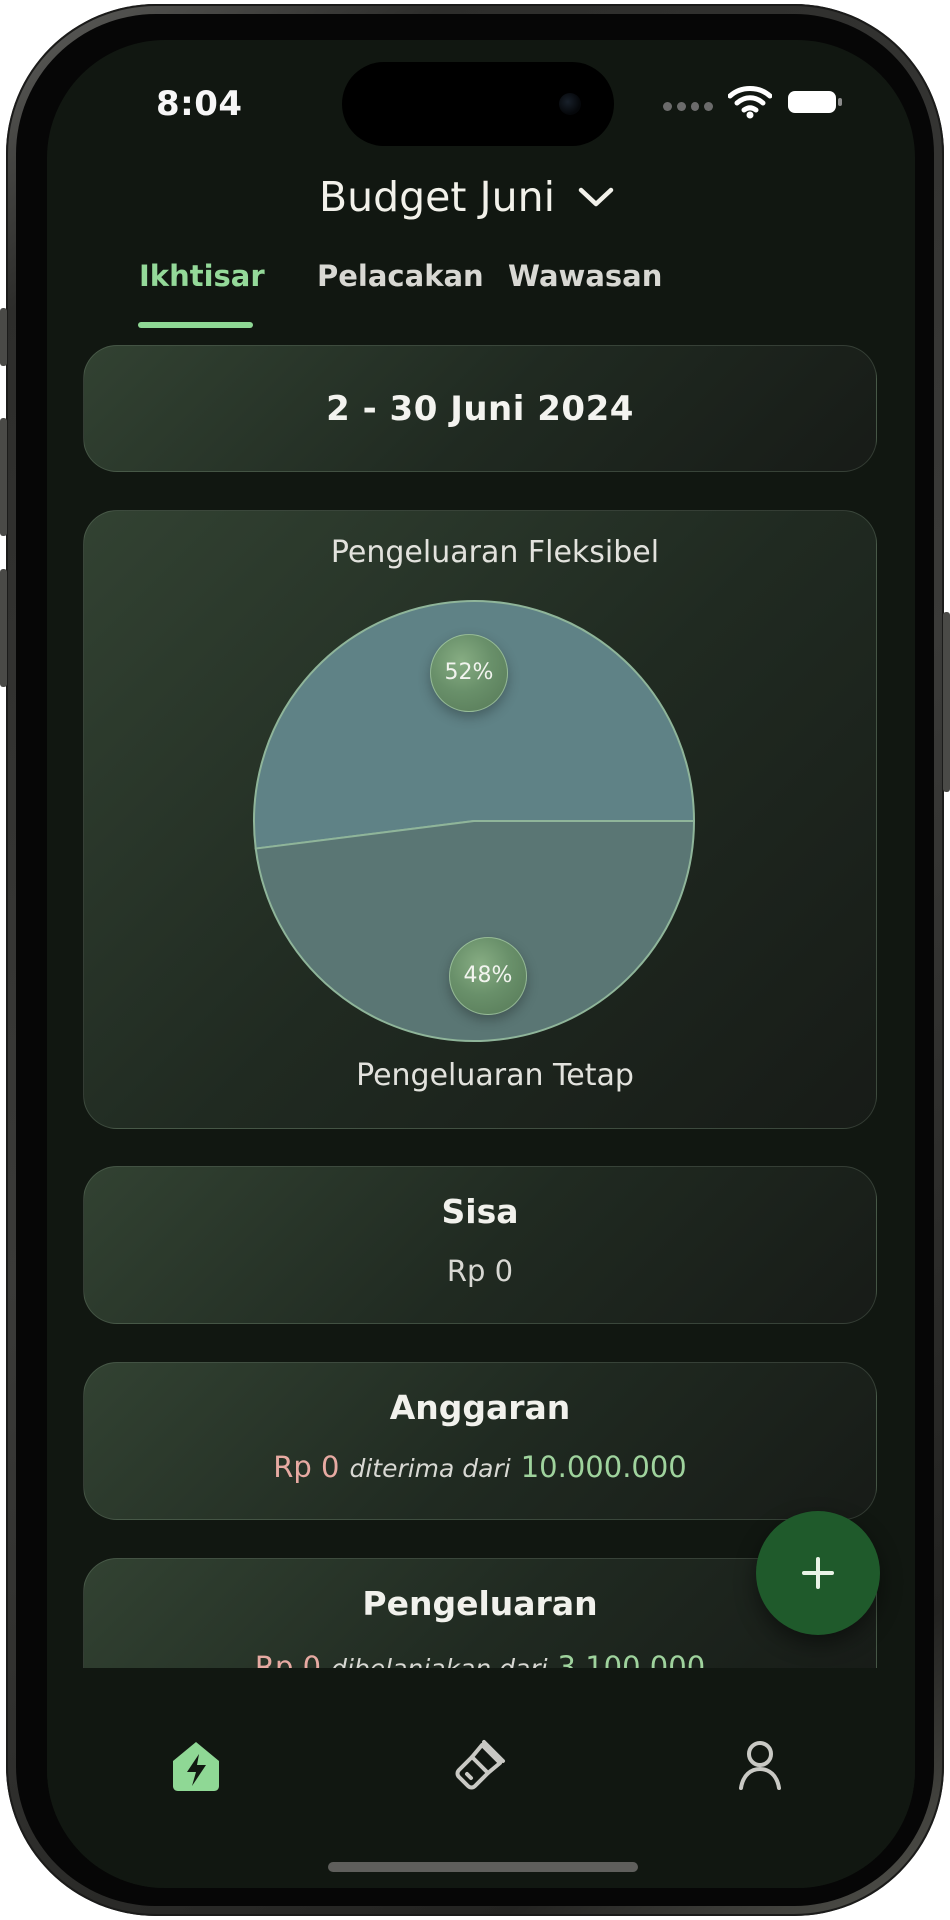 The width and height of the screenshot is (950, 1920). I want to click on period-label: 2 - 30 Juni 2024, so click(480, 409).